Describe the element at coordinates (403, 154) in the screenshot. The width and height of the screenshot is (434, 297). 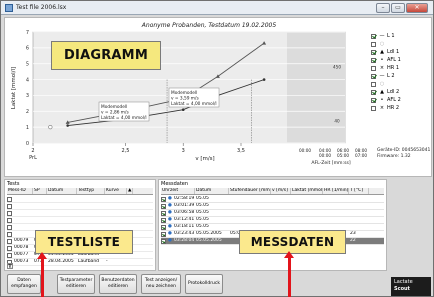
I see `device-info: Geräte-ID: 0045653041 Firmware: 1.32` at that location.